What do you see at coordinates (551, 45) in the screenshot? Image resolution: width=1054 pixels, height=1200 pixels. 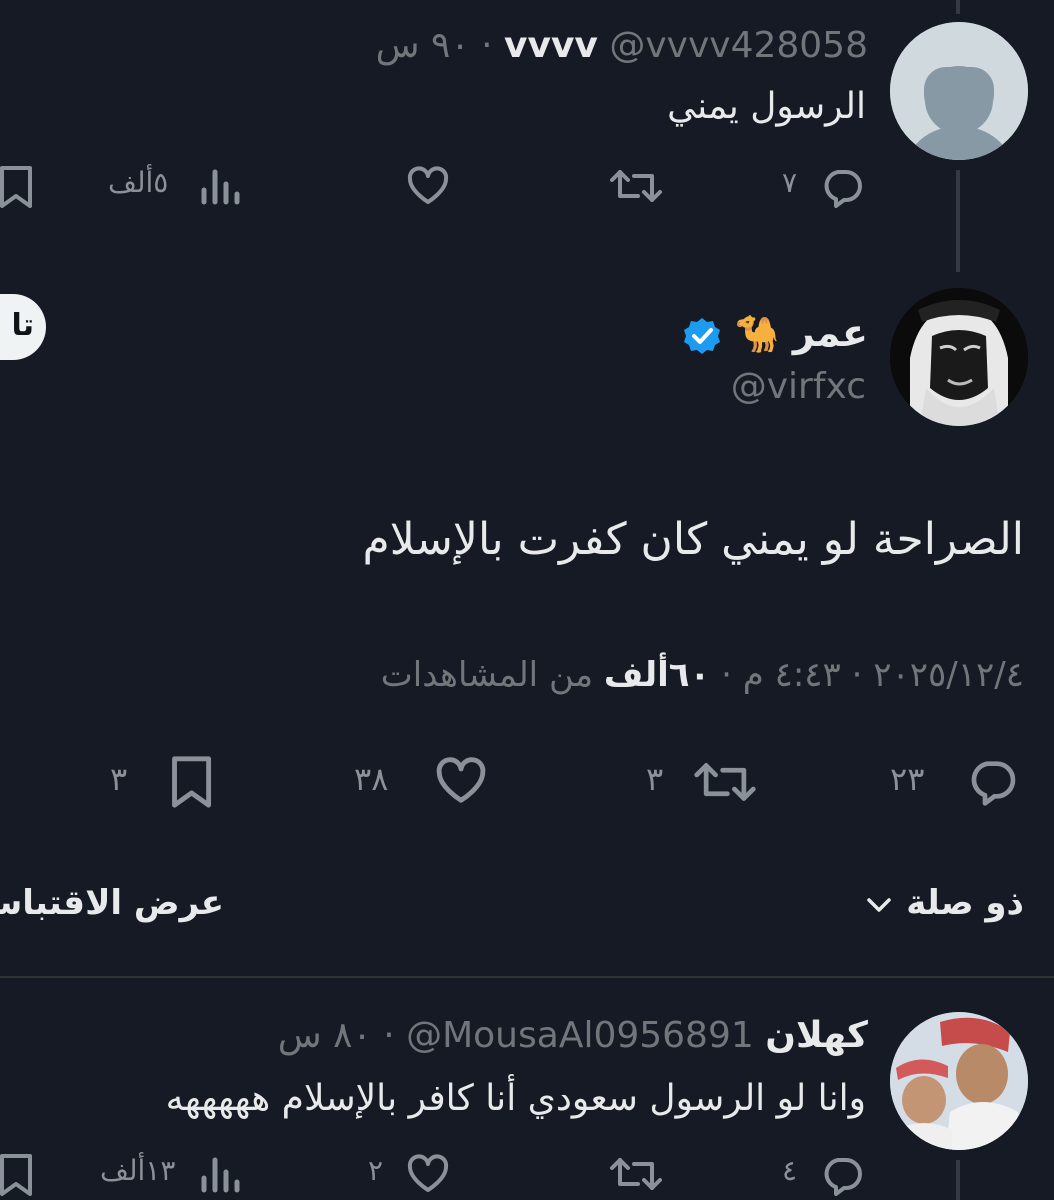 I see `author-name: vvvv` at bounding box center [551, 45].